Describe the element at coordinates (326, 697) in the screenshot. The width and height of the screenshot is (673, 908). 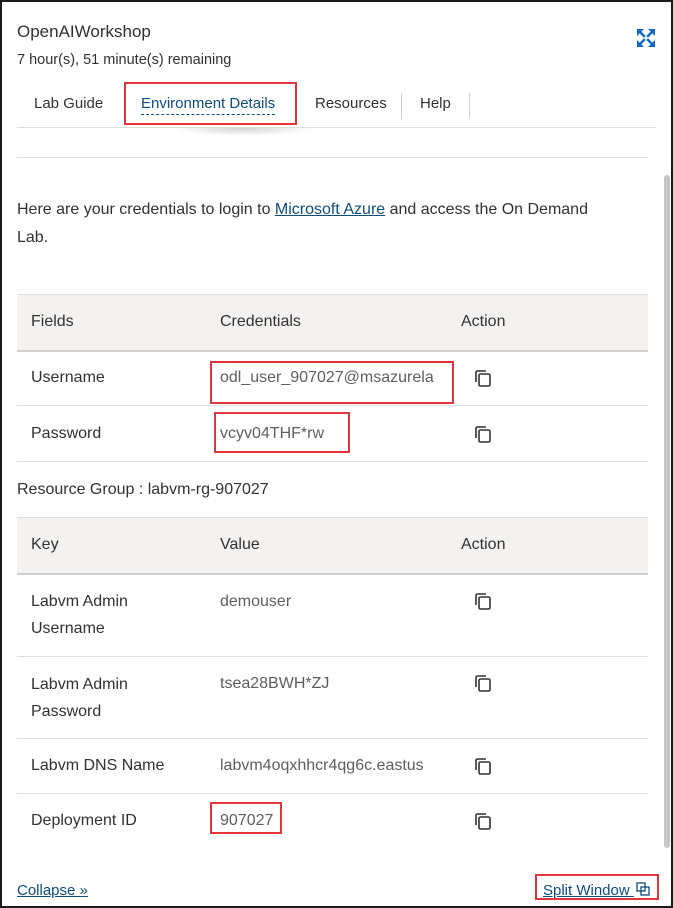
I see `admin-password-value: tsea28BWH*ZJ` at that location.